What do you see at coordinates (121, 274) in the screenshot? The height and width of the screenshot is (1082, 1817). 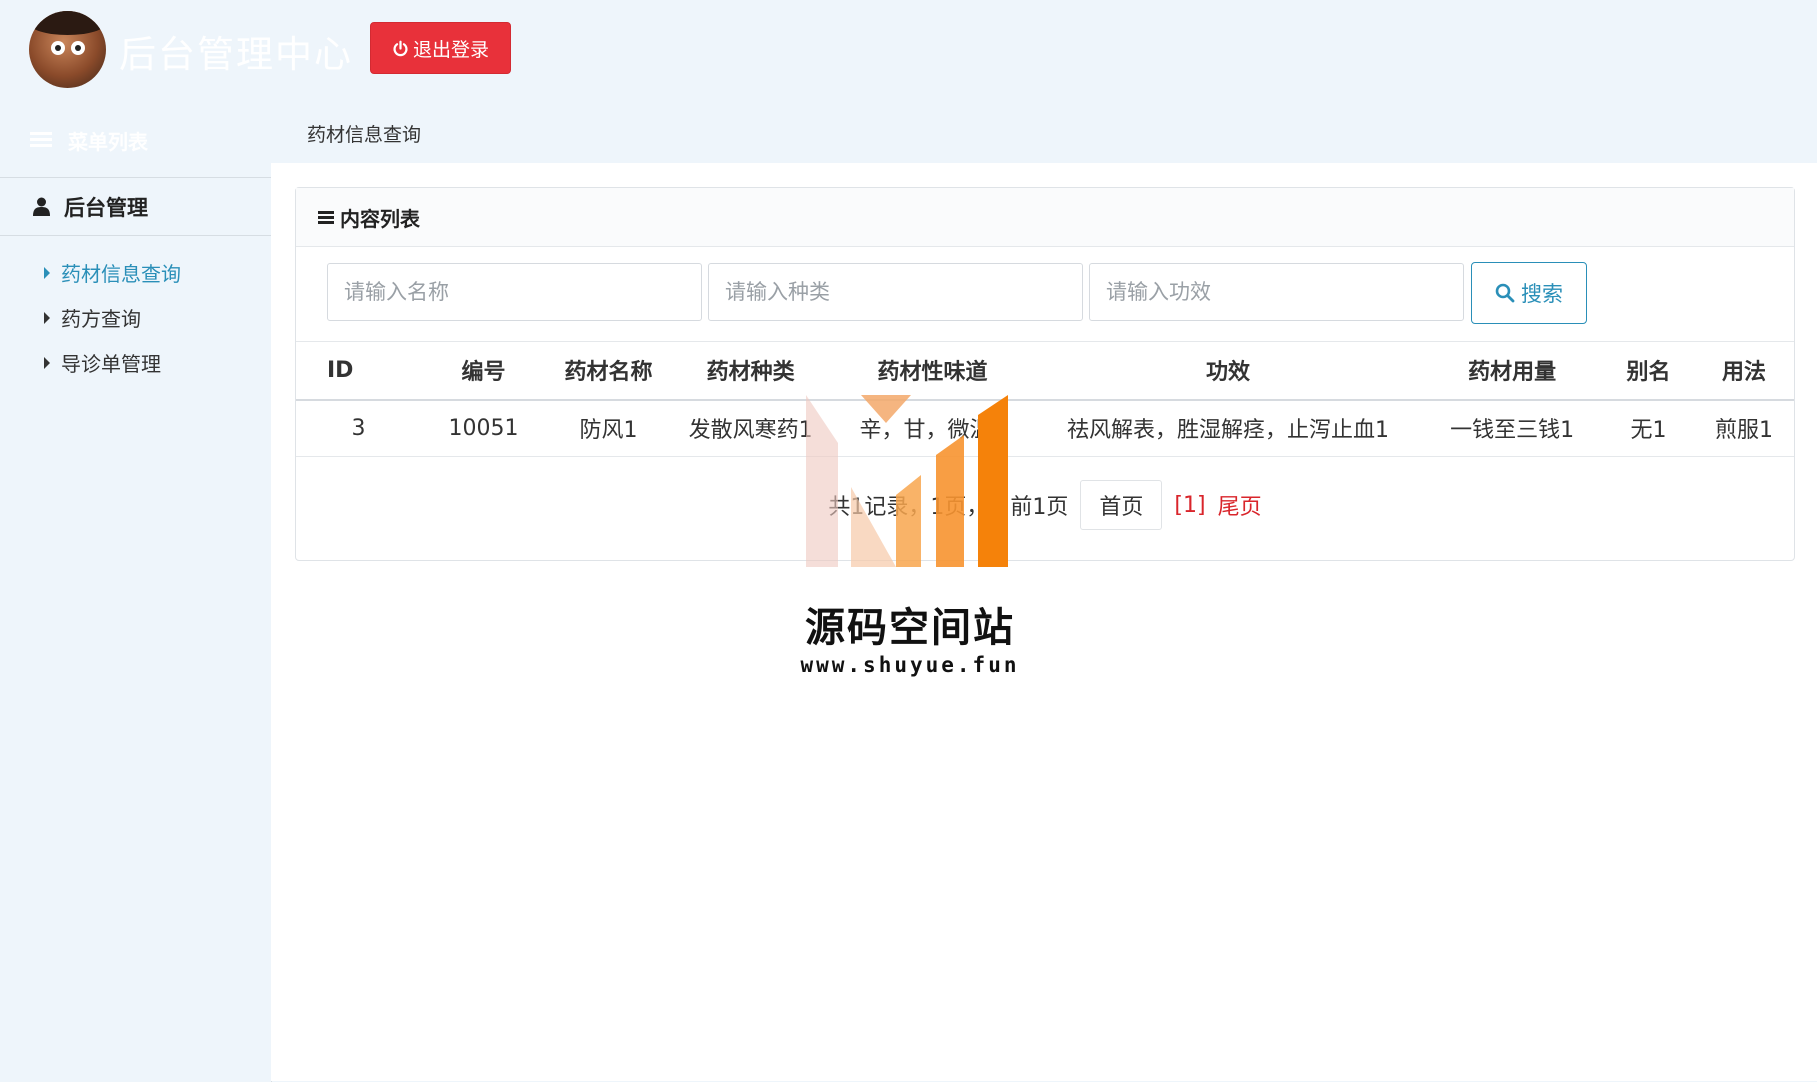 I see `sidebar-item-label: 药材信息查询` at bounding box center [121, 274].